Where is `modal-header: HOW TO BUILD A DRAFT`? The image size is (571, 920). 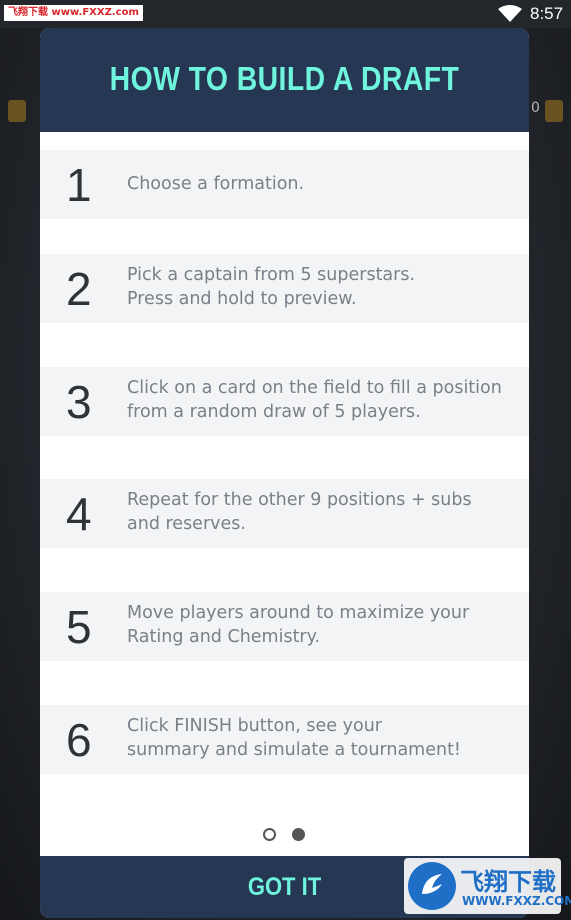
modal-header: HOW TO BUILD A DRAFT is located at coordinates (284, 80).